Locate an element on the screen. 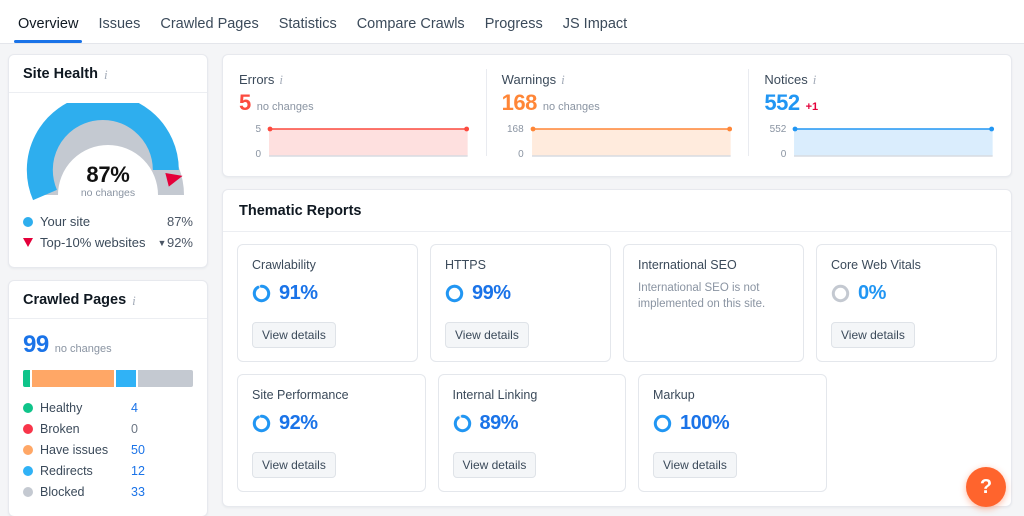 The height and width of the screenshot is (516, 1024). tab-statistics: Statistics is located at coordinates (308, 29).